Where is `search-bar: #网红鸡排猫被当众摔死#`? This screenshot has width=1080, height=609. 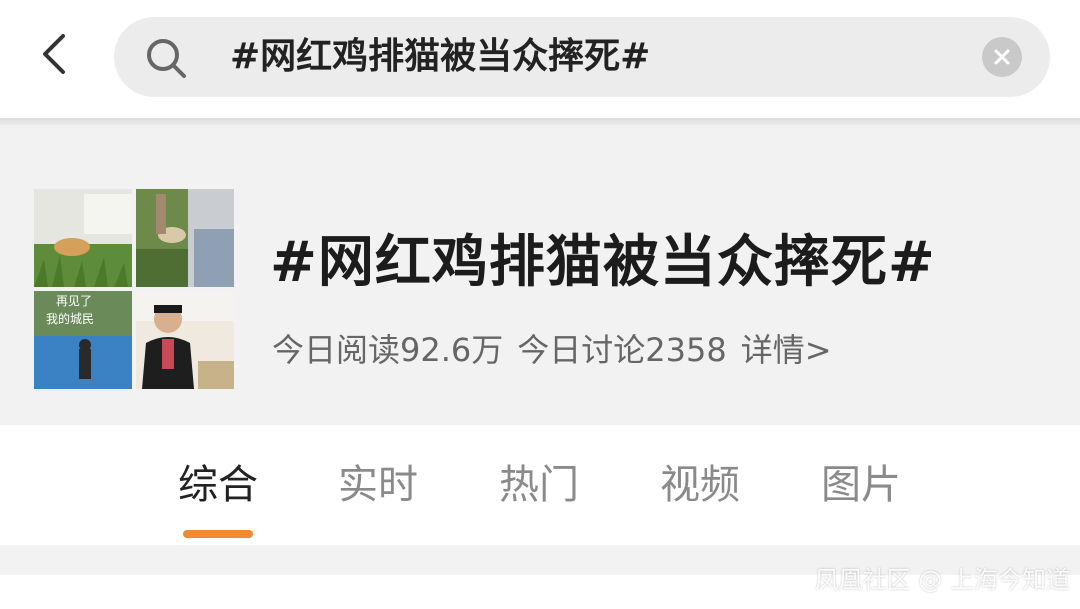
search-bar: #网红鸡排猫被当众摔死# is located at coordinates (582, 57).